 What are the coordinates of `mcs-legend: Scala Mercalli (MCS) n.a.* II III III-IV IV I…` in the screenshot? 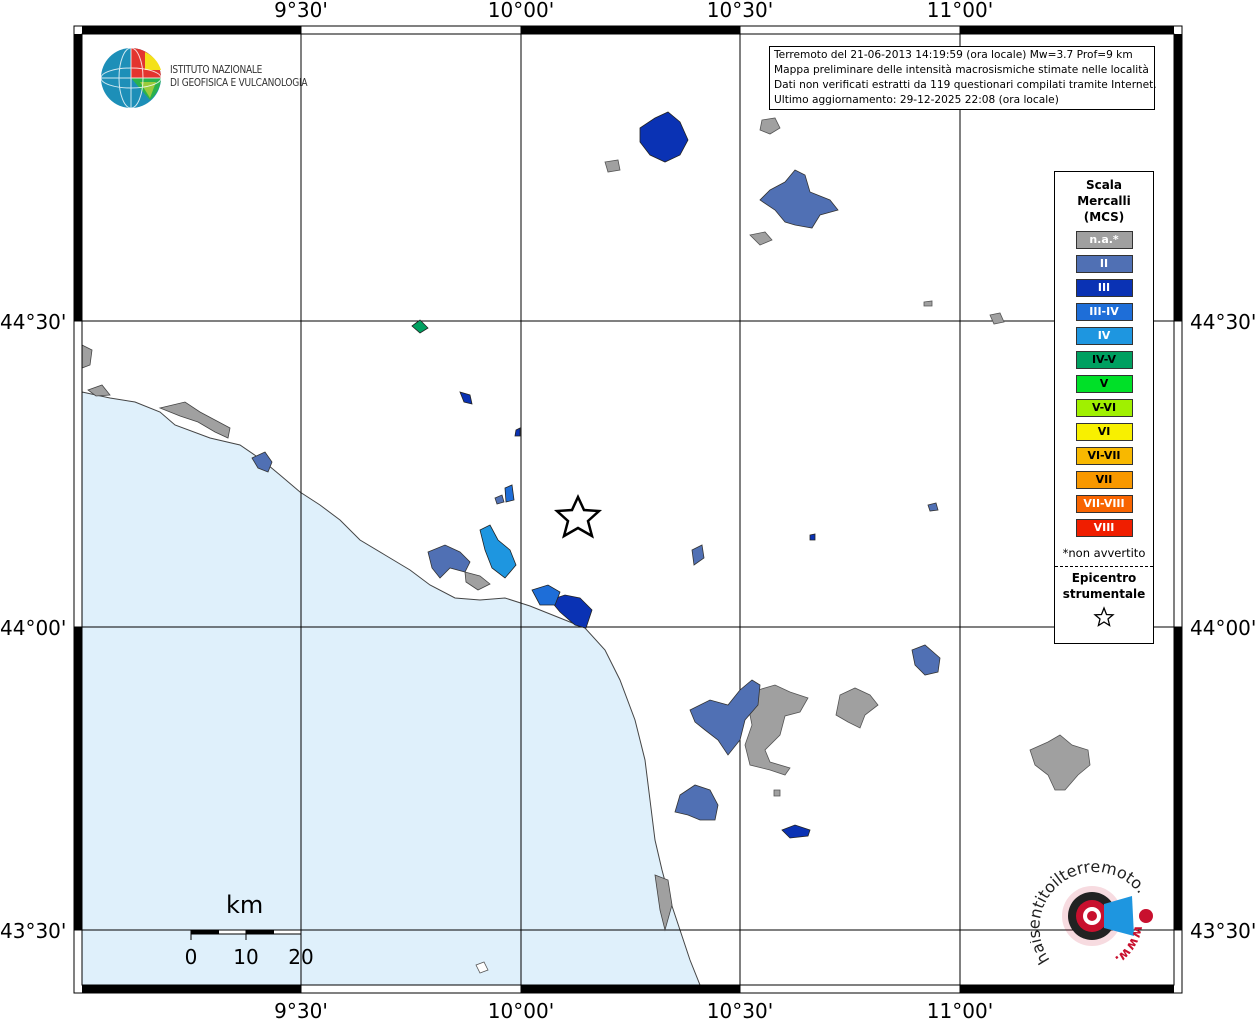 It's located at (1104, 407).